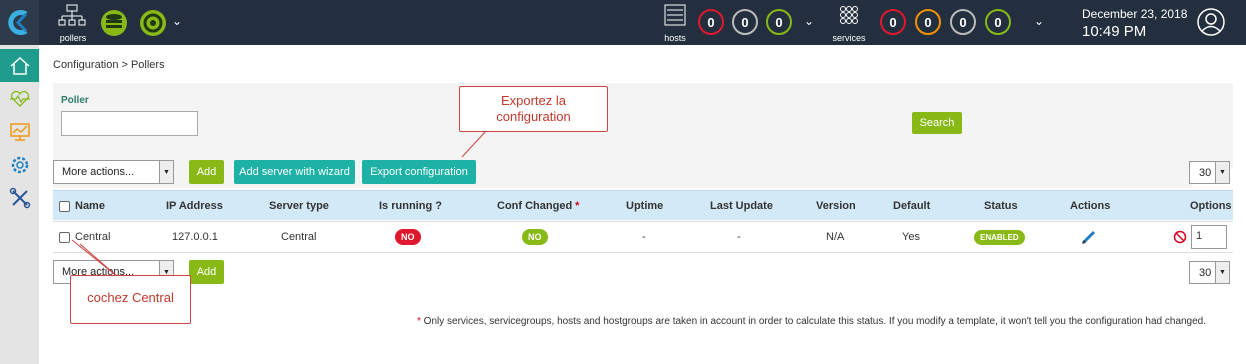 The height and width of the screenshot is (364, 1246). I want to click on export-callout: Exportez la configuration, so click(533, 109).